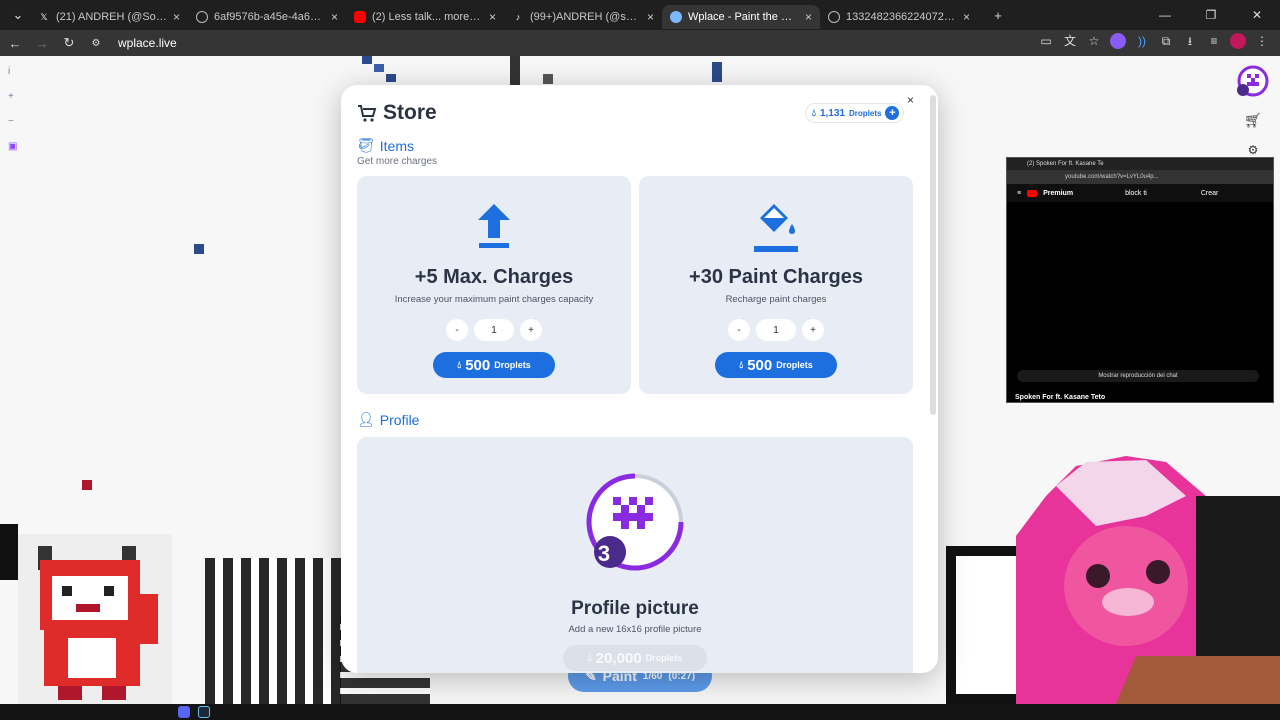 The image size is (1280, 720). What do you see at coordinates (640, 43) in the screenshot?
I see `address-bar: ← → ↻ ⚙ wplace.live ▭ 文 ☆ )) ⧉ ⭳ ≡ ⋮` at bounding box center [640, 43].